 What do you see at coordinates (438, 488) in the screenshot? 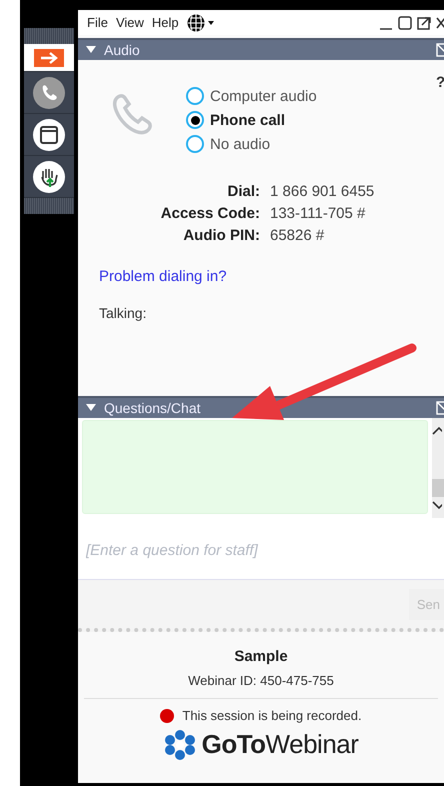
I see `scroll-thumb` at bounding box center [438, 488].